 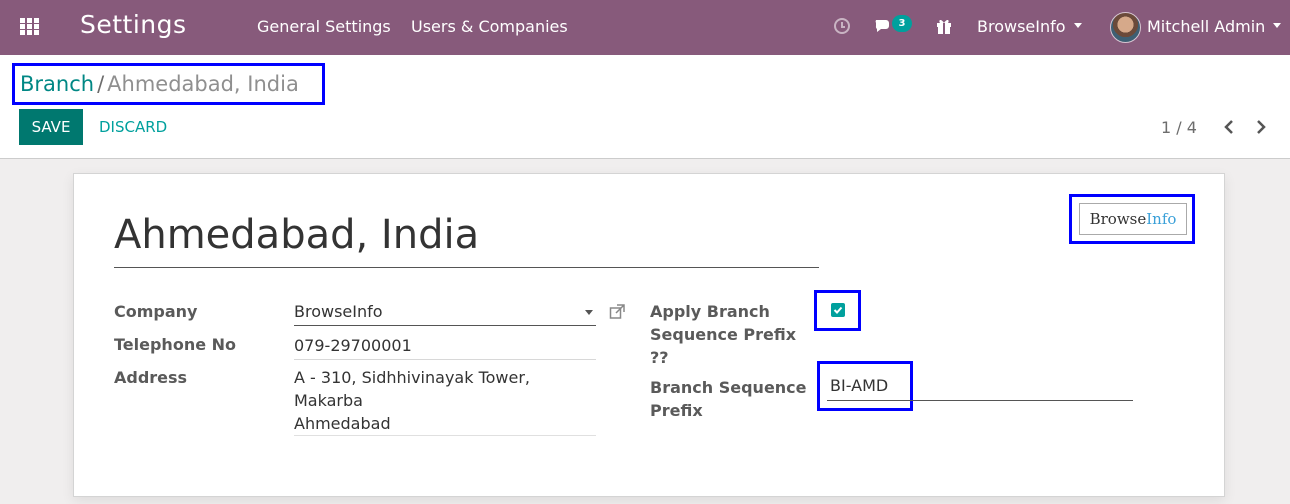 What do you see at coordinates (902, 23) in the screenshot?
I see `chat-count-badge: 3` at bounding box center [902, 23].